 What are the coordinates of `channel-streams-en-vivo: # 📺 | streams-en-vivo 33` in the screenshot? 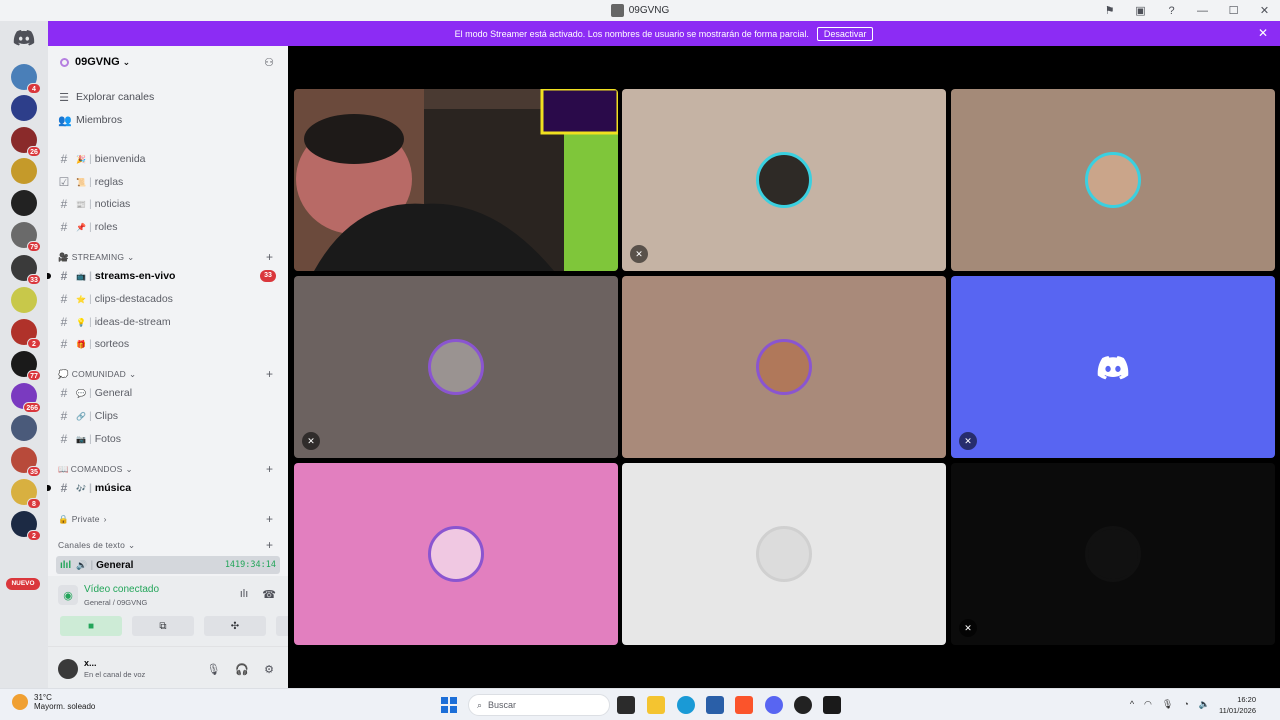 It's located at (163, 276).